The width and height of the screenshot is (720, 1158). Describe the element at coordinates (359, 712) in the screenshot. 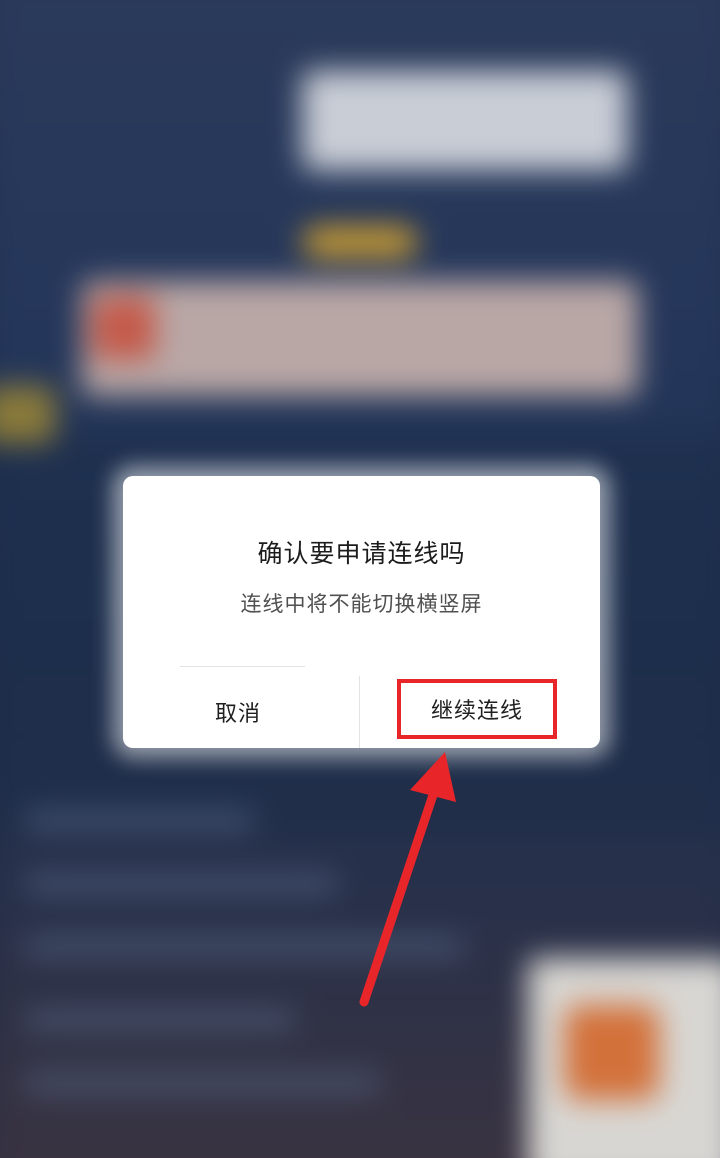

I see `button-divider` at that location.